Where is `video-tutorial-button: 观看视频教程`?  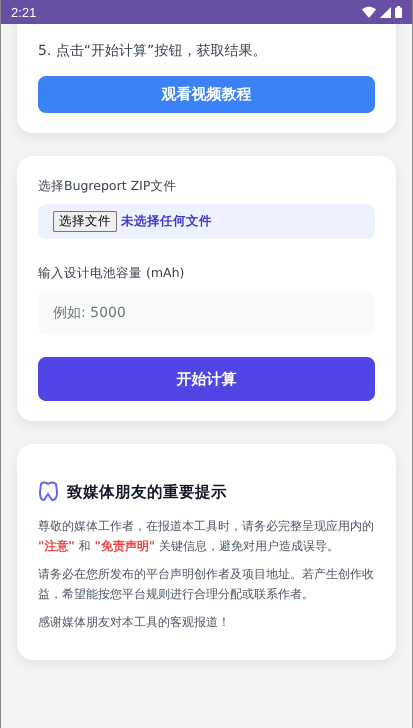
video-tutorial-button: 观看视频教程 is located at coordinates (206, 94).